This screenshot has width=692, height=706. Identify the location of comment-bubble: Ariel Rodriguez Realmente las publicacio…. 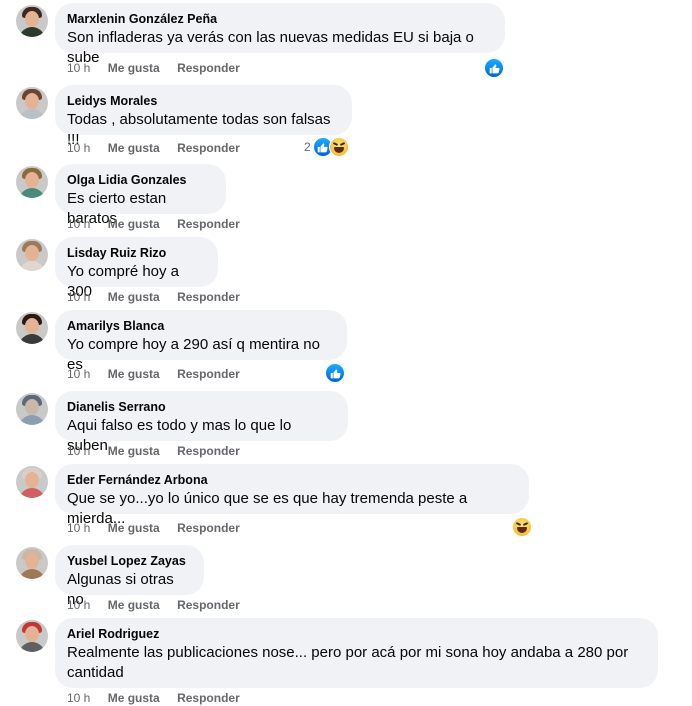
(356, 653).